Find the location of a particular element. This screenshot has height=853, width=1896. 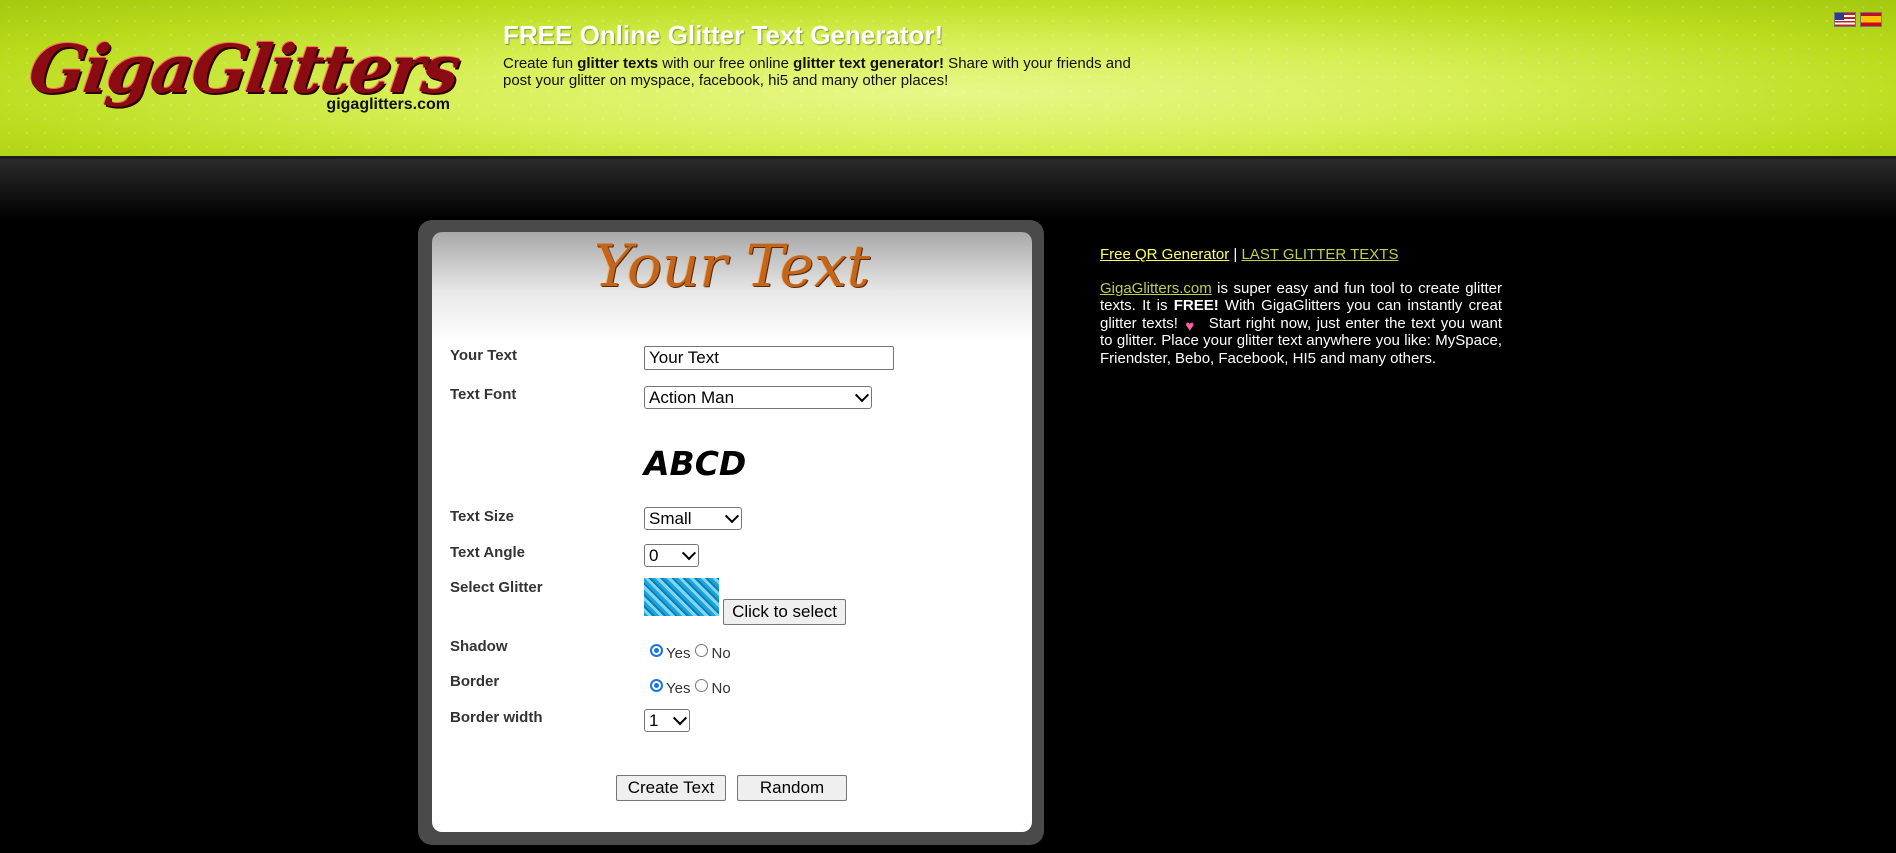

border-options: Yes No is located at coordinates (693, 687).